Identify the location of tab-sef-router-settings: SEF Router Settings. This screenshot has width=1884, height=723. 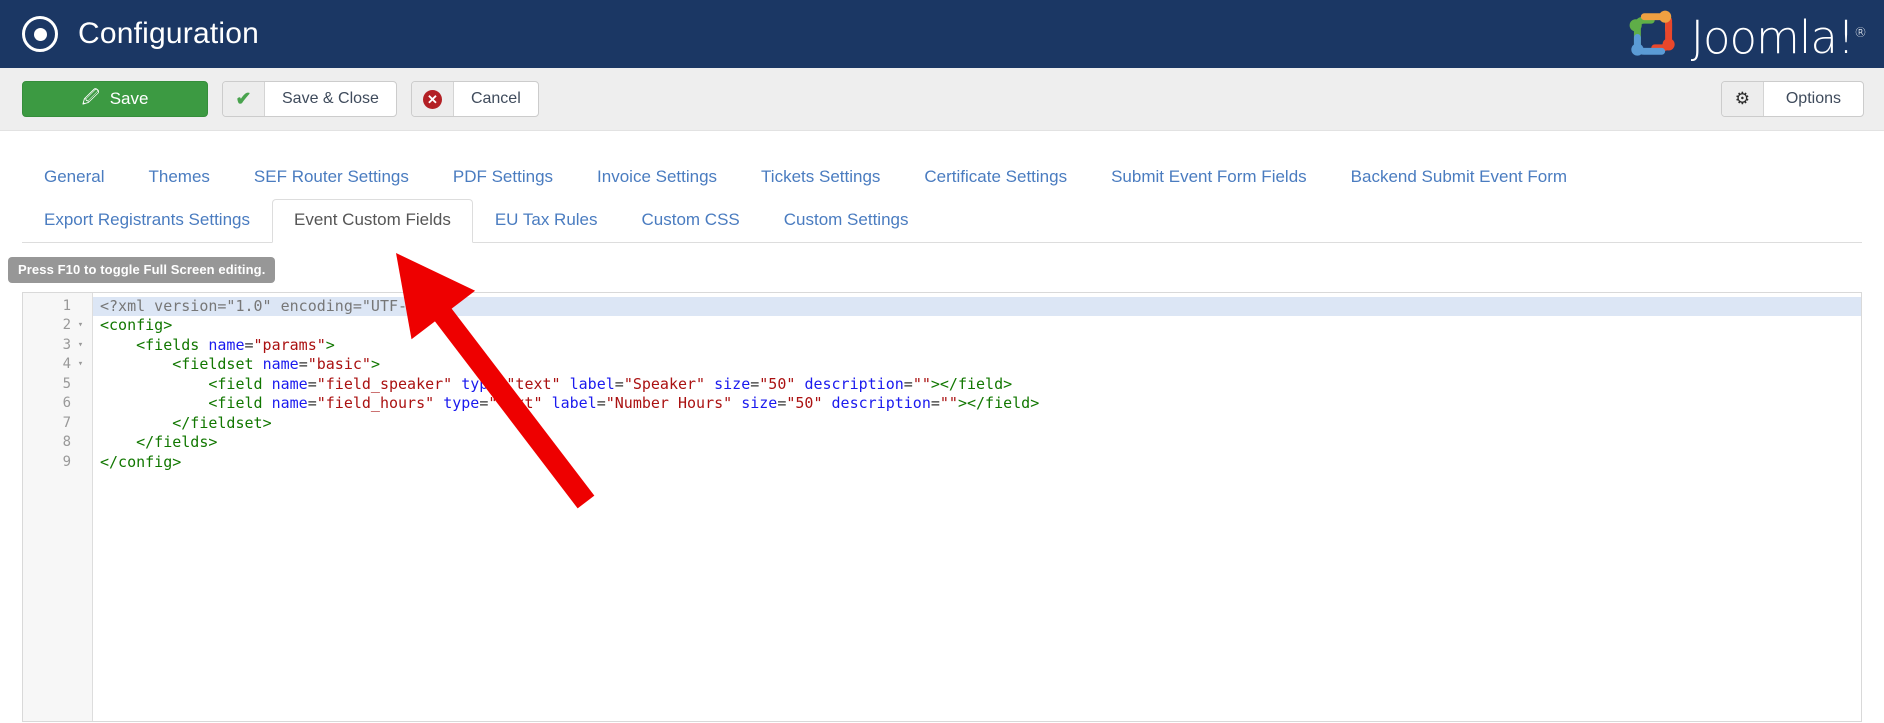
(331, 177).